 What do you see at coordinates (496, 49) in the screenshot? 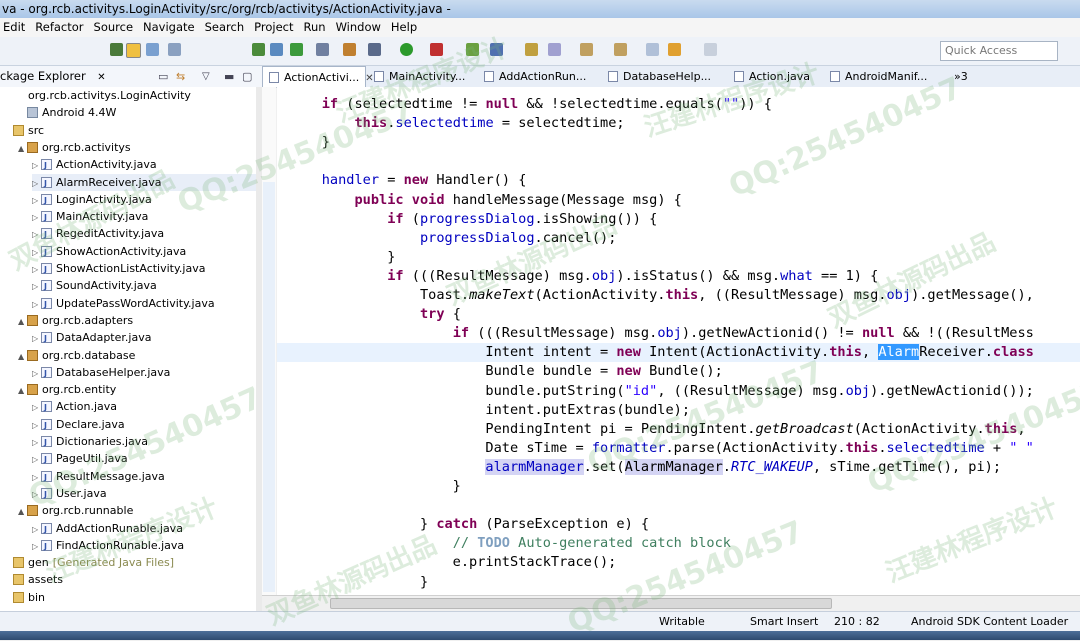
I see `new-package-icon` at bounding box center [496, 49].